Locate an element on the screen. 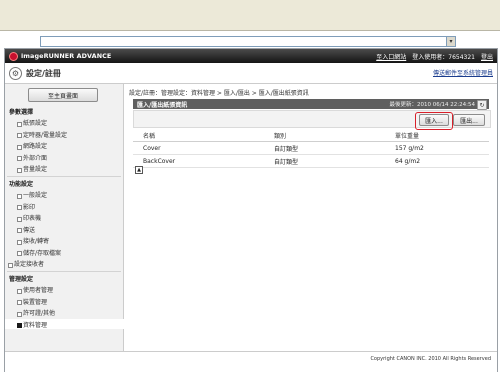 The height and width of the screenshot is (376, 500). sidebar-item: 資料管理 is located at coordinates (73, 324).